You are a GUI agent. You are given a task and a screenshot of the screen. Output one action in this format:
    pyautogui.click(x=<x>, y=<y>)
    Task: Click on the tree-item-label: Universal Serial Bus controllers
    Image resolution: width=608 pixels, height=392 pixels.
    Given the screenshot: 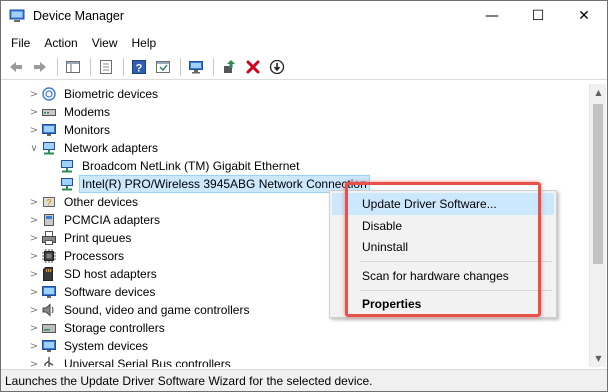 What is the action you would take?
    pyautogui.click(x=147, y=362)
    